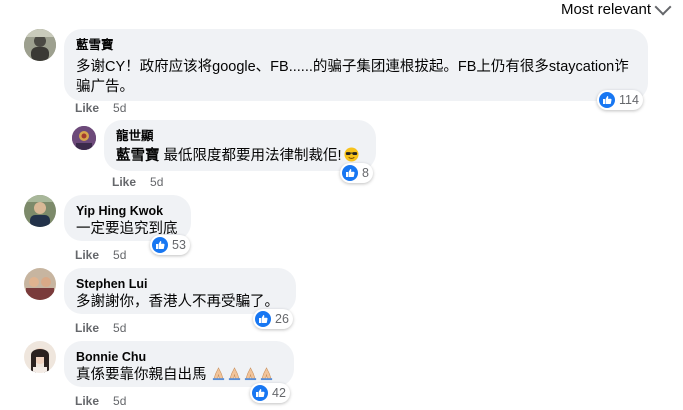 This screenshot has width=683, height=410. Describe the element at coordinates (141, 375) in the screenshot. I see `comment-text: 真係要靠你親自出馬` at that location.